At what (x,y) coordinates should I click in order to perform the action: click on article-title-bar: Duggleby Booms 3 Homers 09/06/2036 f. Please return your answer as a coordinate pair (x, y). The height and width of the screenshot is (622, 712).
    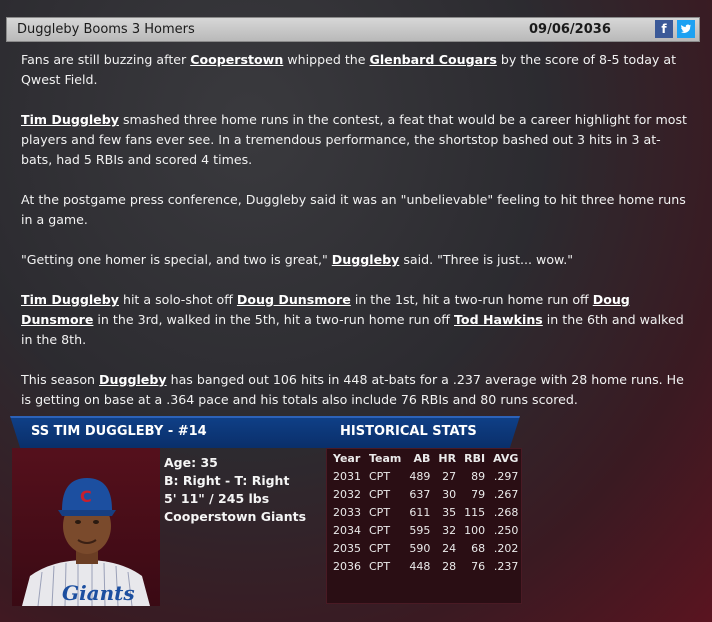
    Looking at the image, I should click on (353, 29).